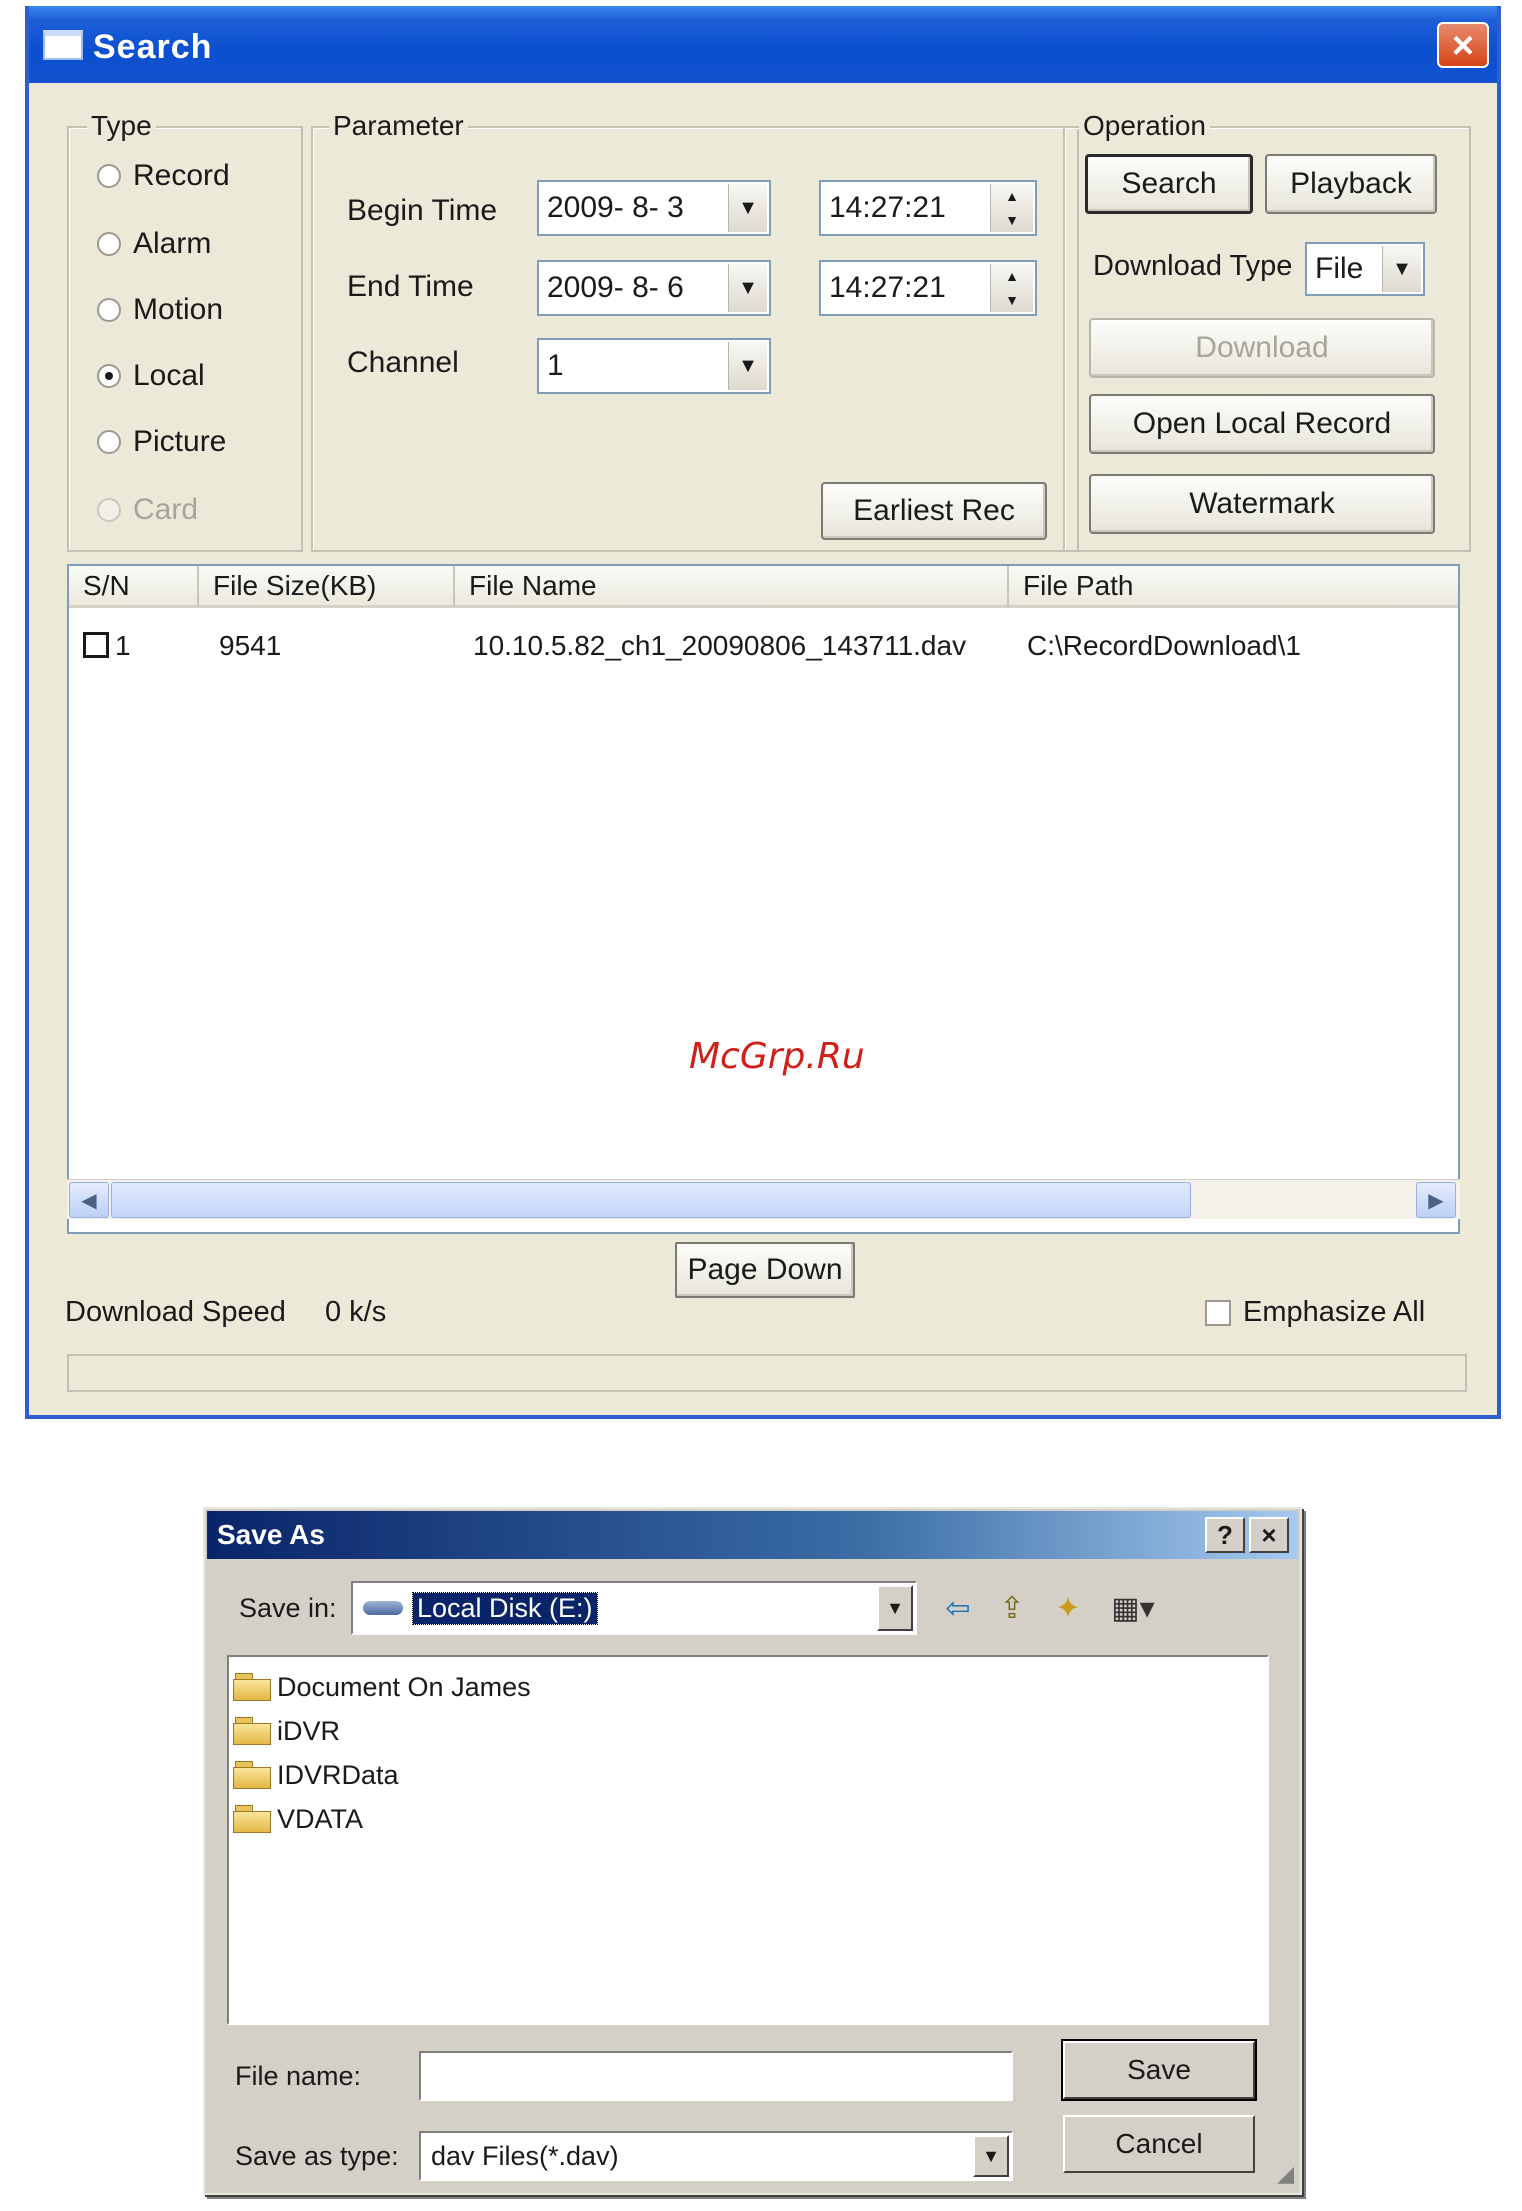 This screenshot has height=2211, width=1522. What do you see at coordinates (887, 287) in the screenshot?
I see `end-time-value: 14:27:21` at bounding box center [887, 287].